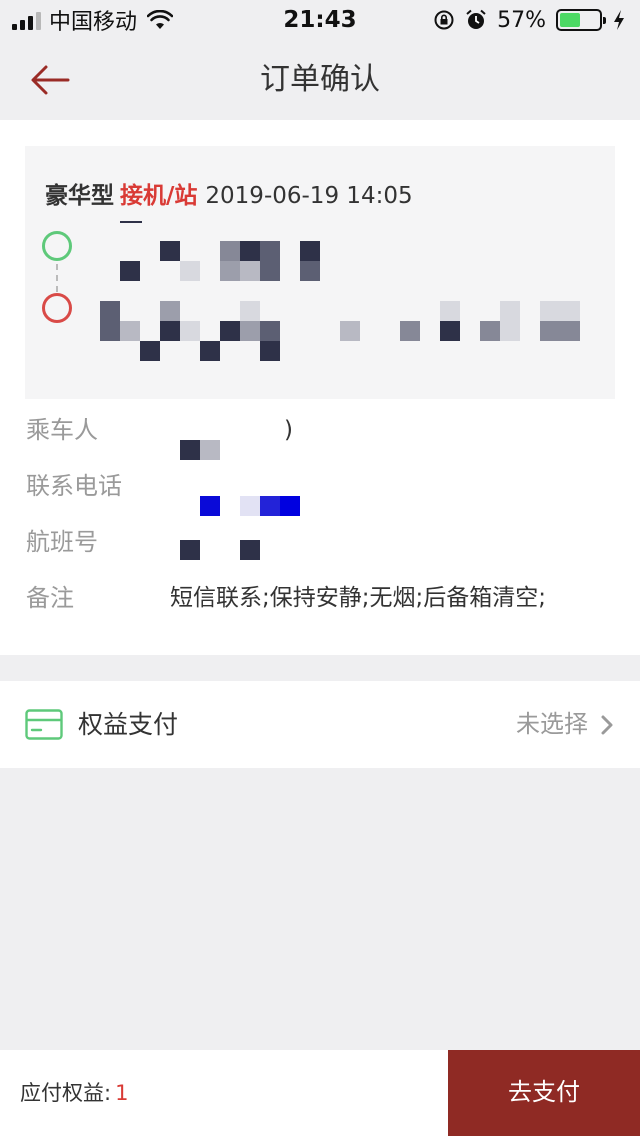  What do you see at coordinates (320, 491) in the screenshot?
I see `phone-row: 联系电话` at bounding box center [320, 491].